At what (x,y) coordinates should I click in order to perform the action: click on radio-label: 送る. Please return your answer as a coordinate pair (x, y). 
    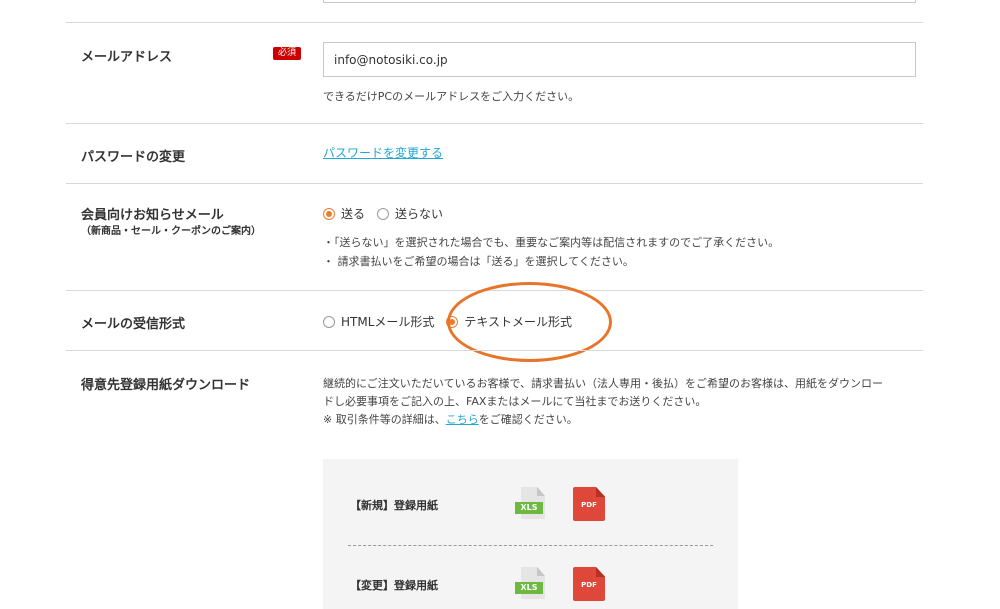
    Looking at the image, I should click on (353, 214).